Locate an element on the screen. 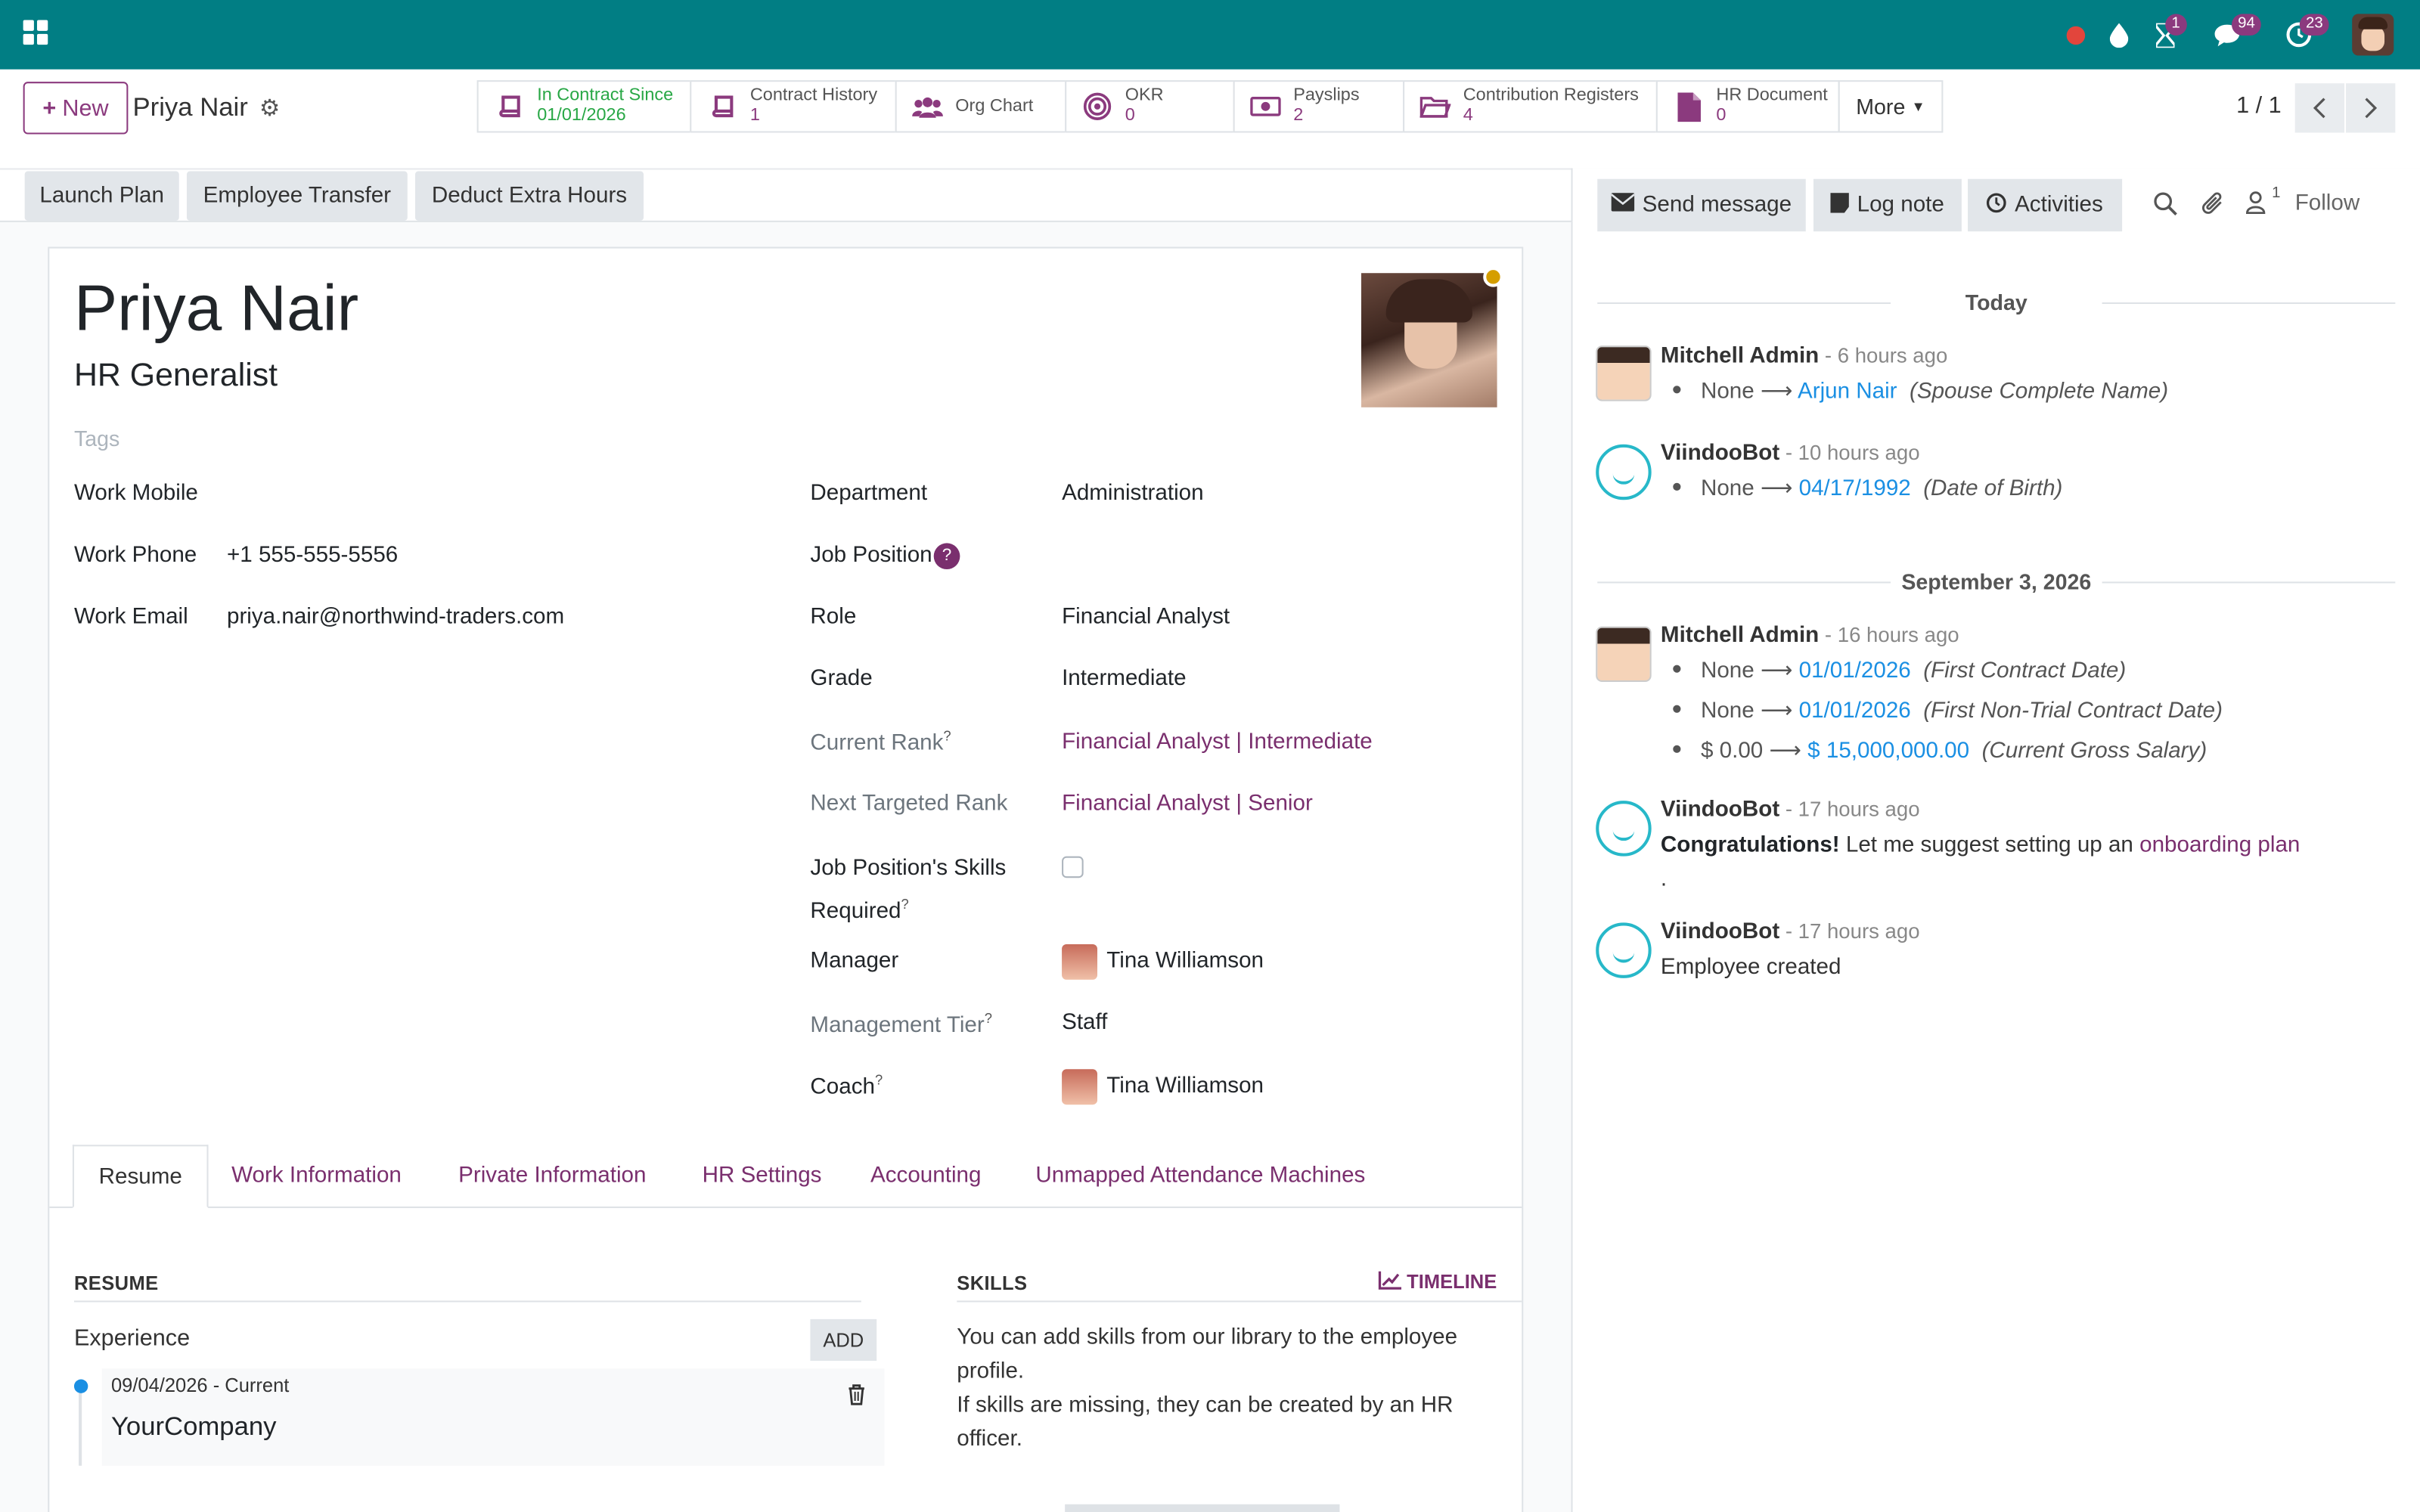 This screenshot has width=2420, height=1512. timeline-link: TIMELINE is located at coordinates (1437, 1282).